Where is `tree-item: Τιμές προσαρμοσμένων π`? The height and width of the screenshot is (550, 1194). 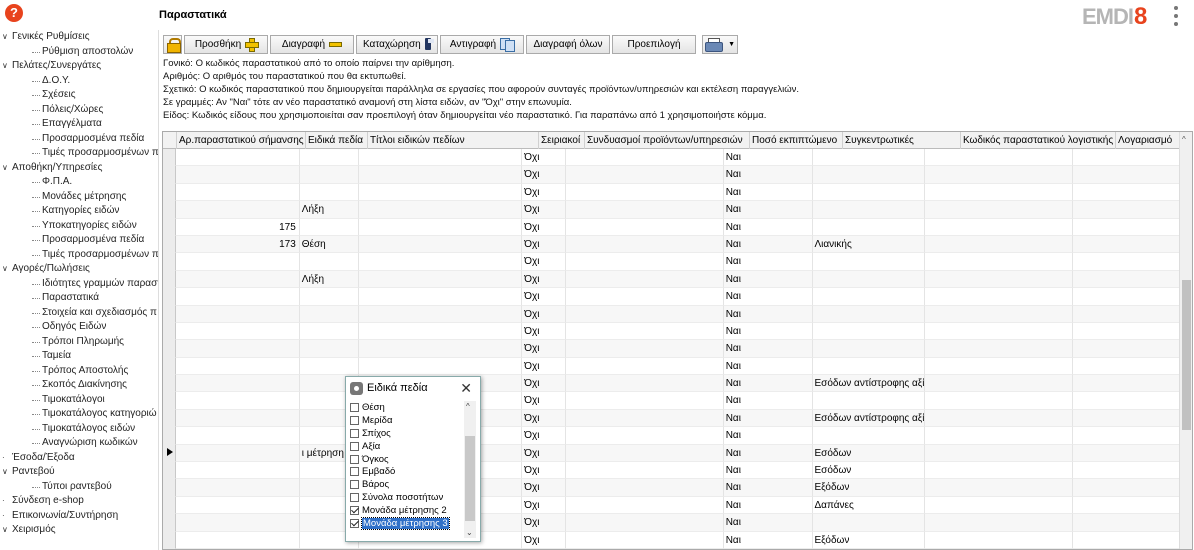 tree-item: Τιμές προσαρμοσμένων π is located at coordinates (79, 153).